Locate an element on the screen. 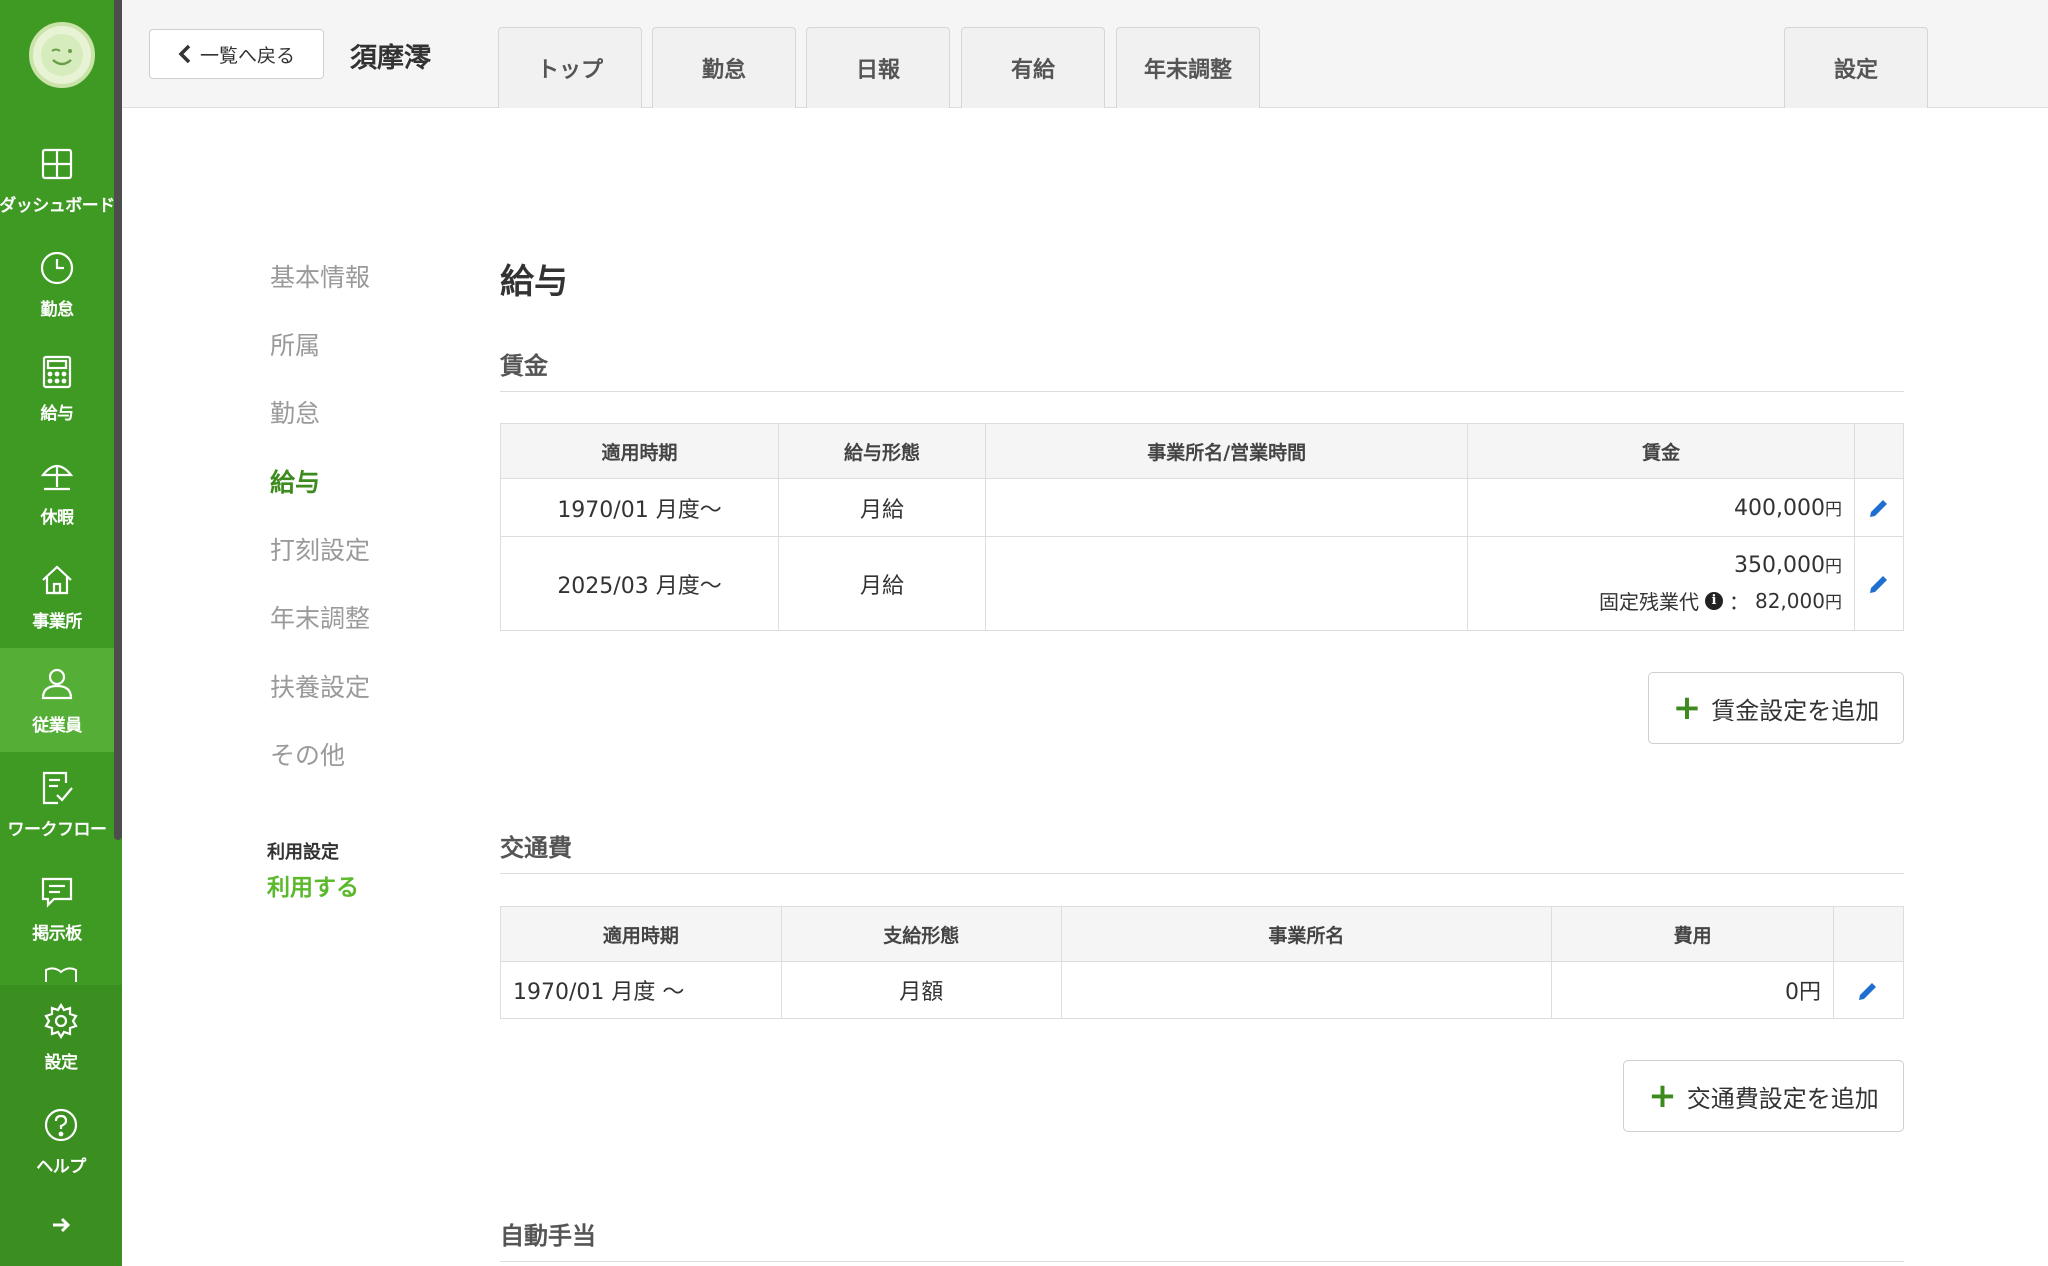 The image size is (2048, 1266). column-header: 事業所名 is located at coordinates (1306, 934).